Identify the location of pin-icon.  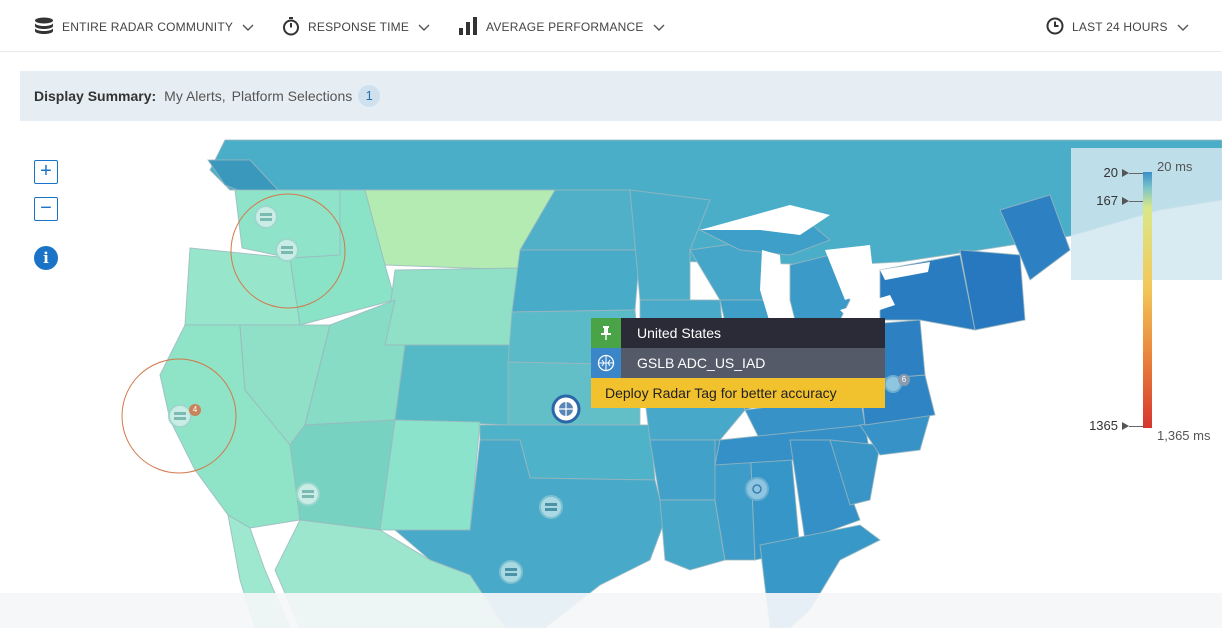
(606, 333).